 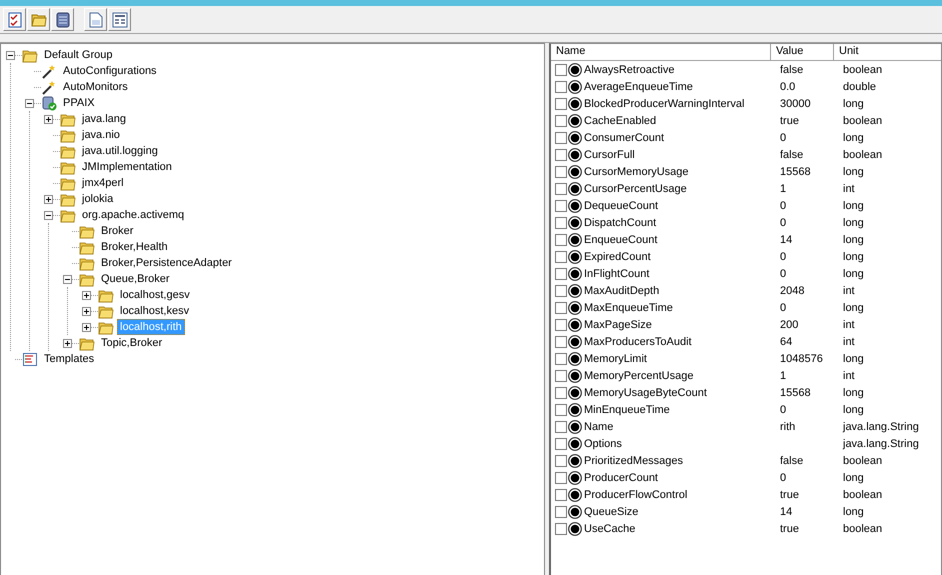 I want to click on column-header: Unit, so click(x=887, y=52).